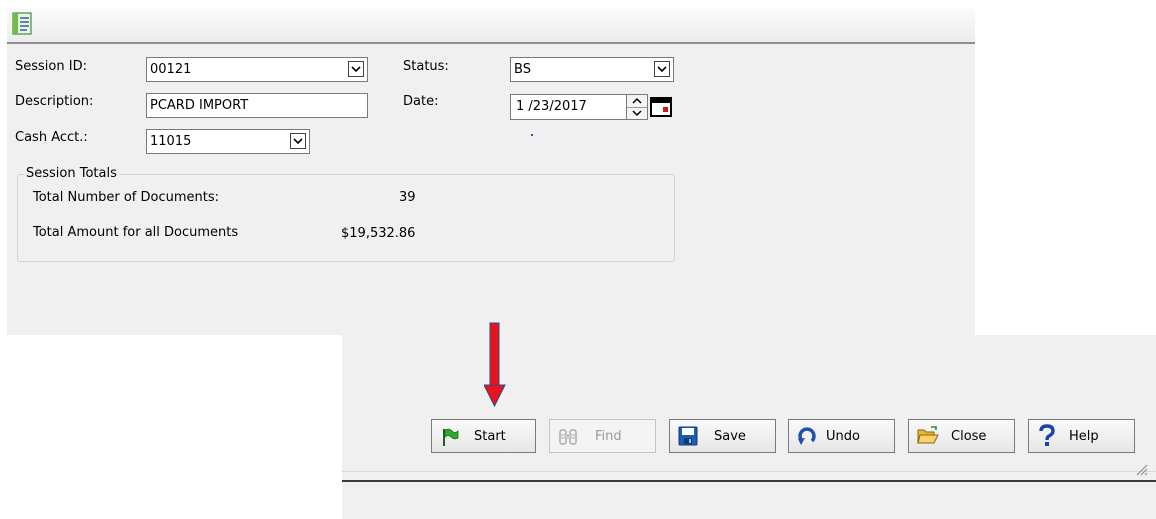 The image size is (1156, 519). I want to click on undo-button: Undo, so click(841, 436).